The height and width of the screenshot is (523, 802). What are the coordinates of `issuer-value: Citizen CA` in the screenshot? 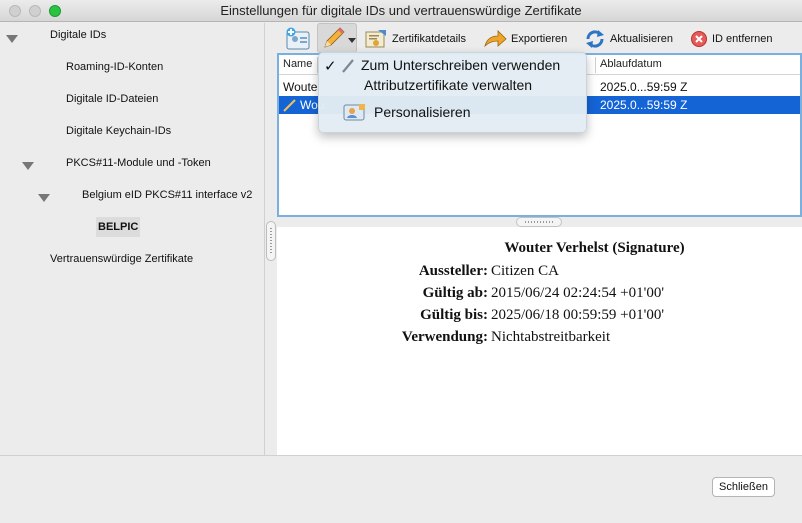 It's located at (525, 271).